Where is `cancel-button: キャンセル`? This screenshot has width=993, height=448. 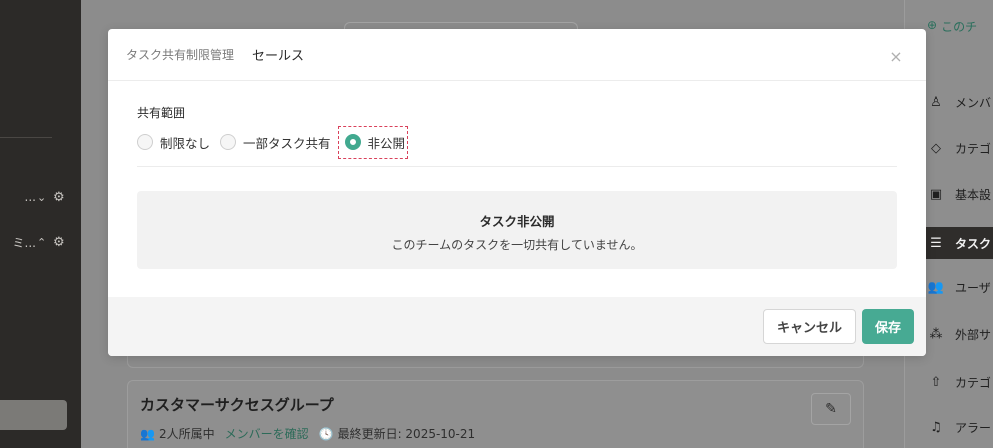
cancel-button: キャンセル is located at coordinates (809, 326).